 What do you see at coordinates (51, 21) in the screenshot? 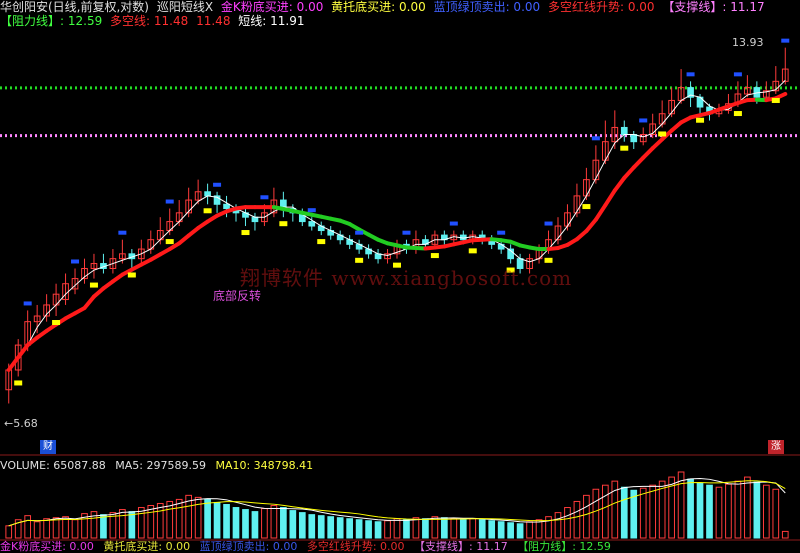
I see `resistance-value: 【阻力线】: 12.59` at bounding box center [51, 21].